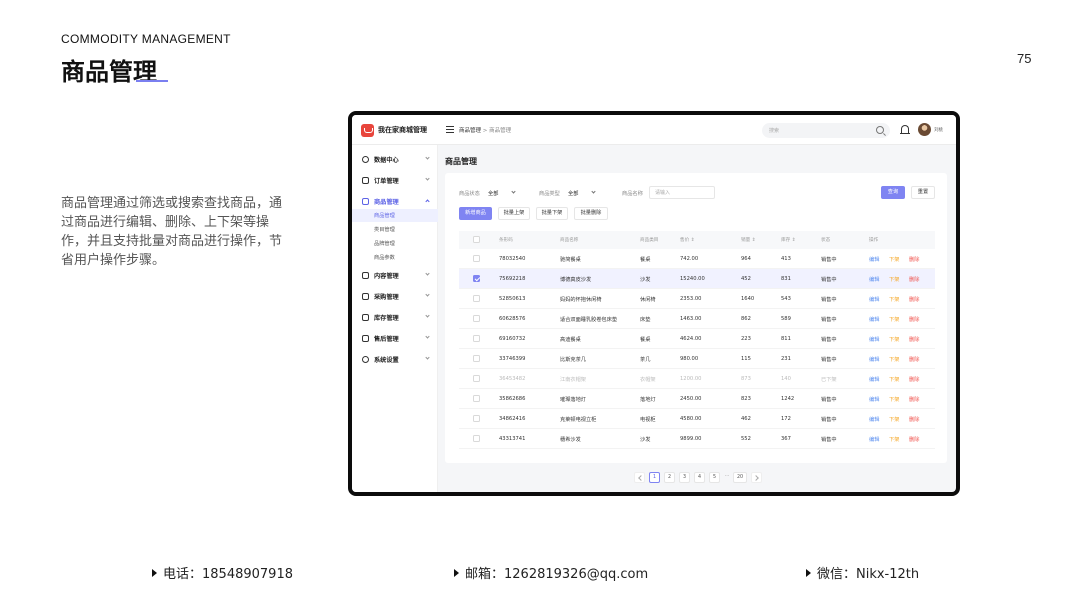 The image size is (1067, 600). I want to click on table-row: 75692218 博德真皮沙发 沙发 15240.00 452 831 销售中 编辑 下架 删除, so click(697, 279).